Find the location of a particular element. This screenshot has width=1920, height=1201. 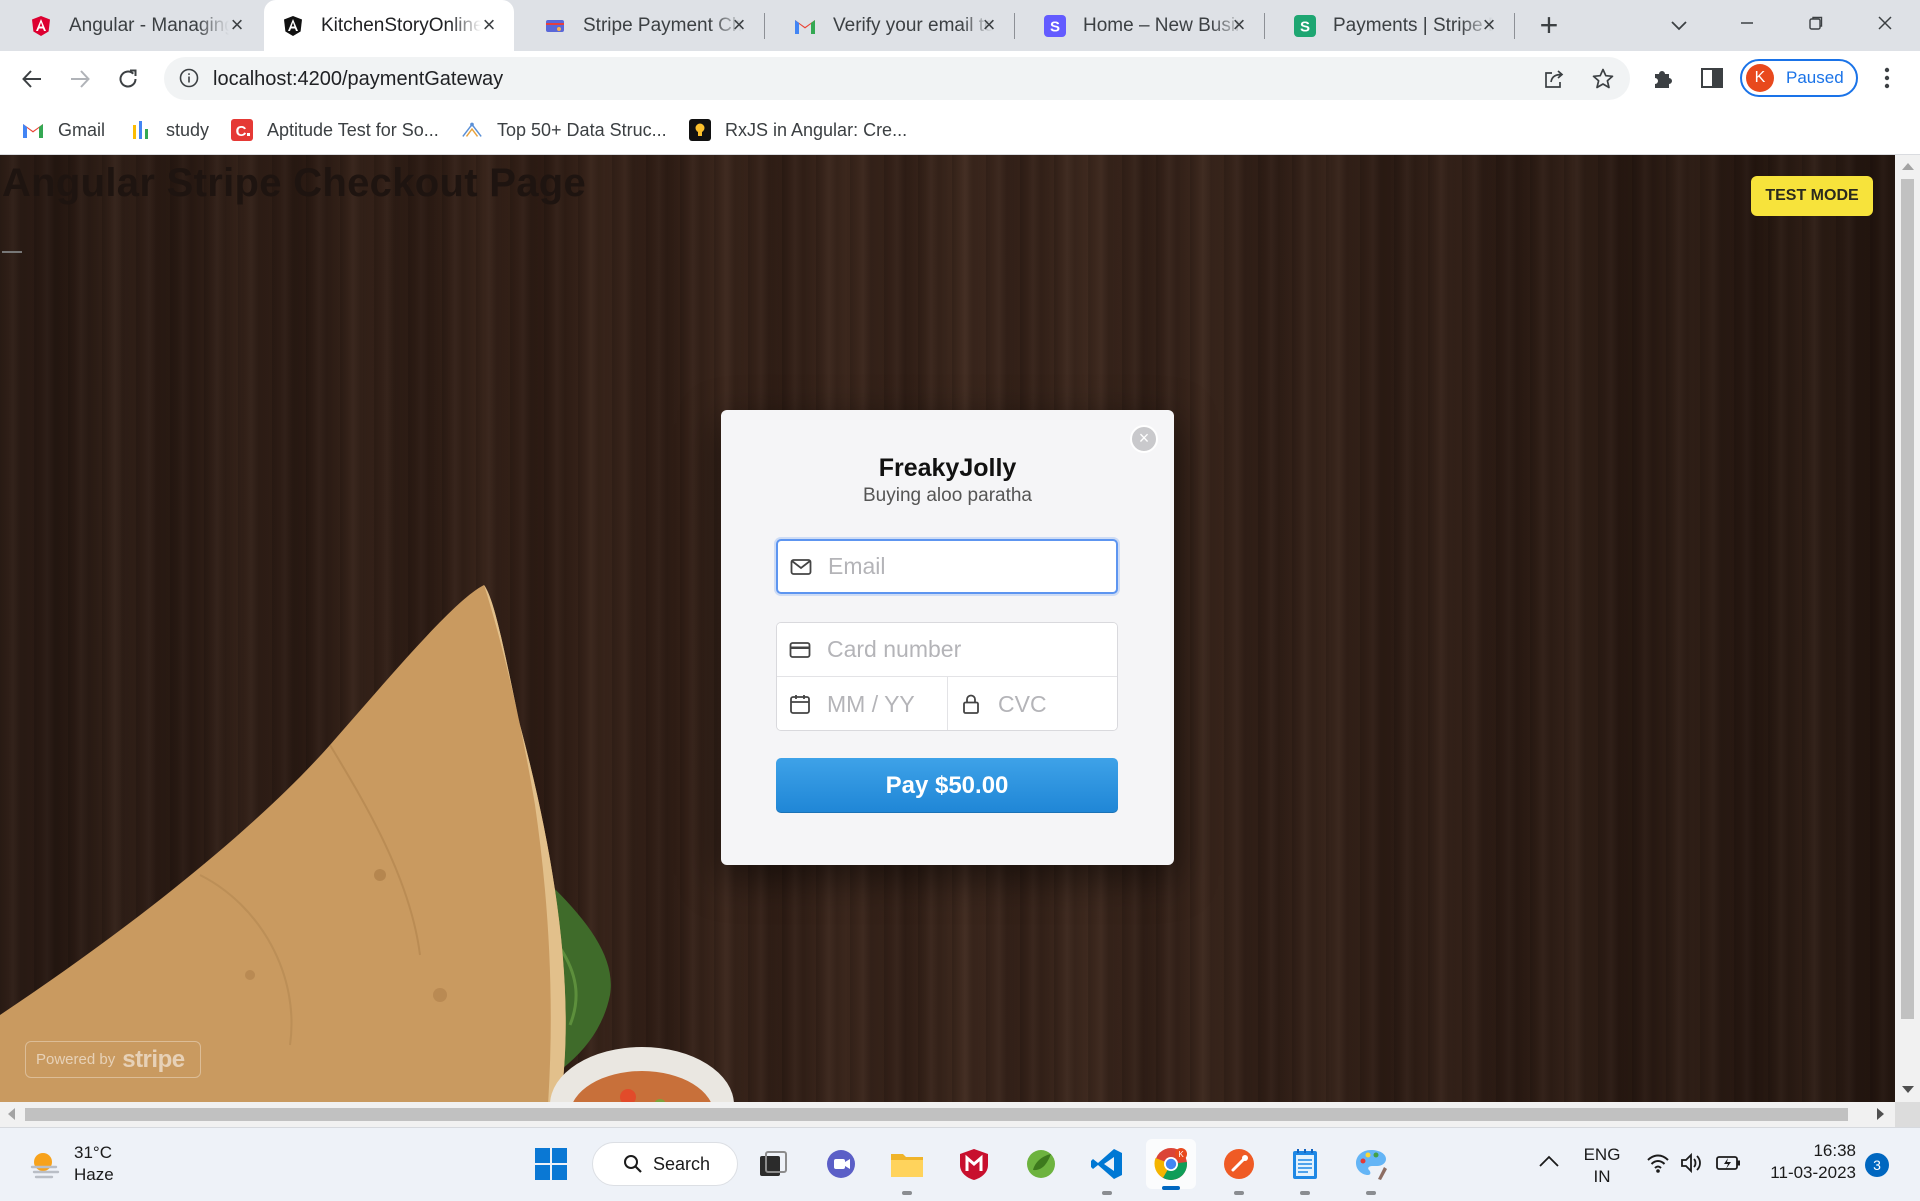

business-name: FreakyJolly is located at coordinates (947, 468).